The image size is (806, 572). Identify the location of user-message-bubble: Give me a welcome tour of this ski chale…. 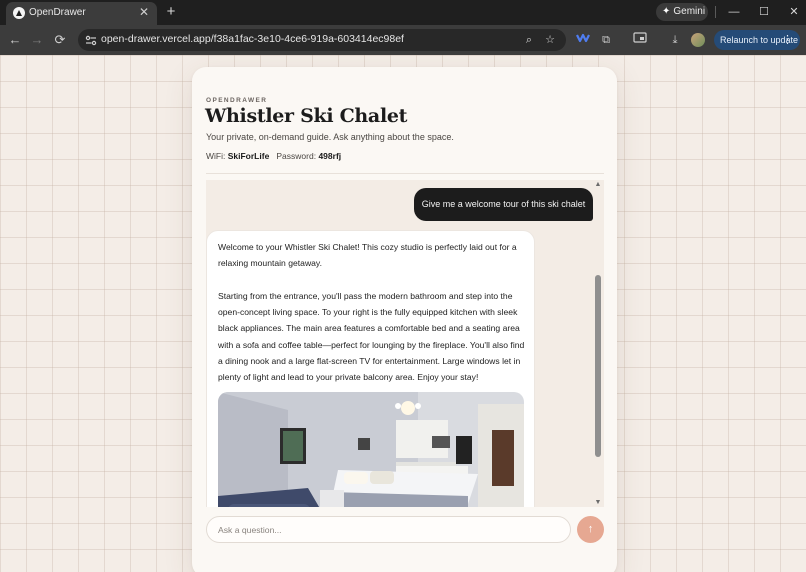
(503, 204).